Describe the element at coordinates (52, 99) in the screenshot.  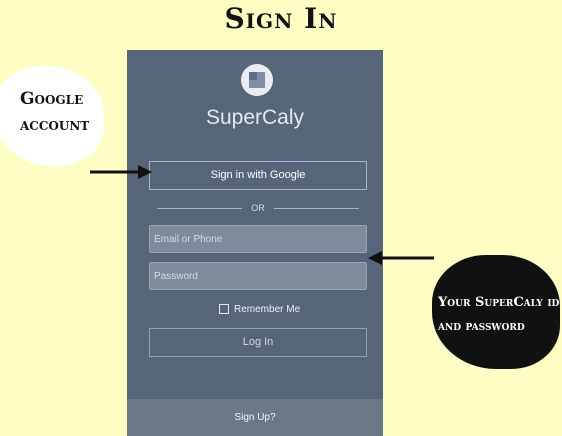
I see `google-callout-line-1: Google` at that location.